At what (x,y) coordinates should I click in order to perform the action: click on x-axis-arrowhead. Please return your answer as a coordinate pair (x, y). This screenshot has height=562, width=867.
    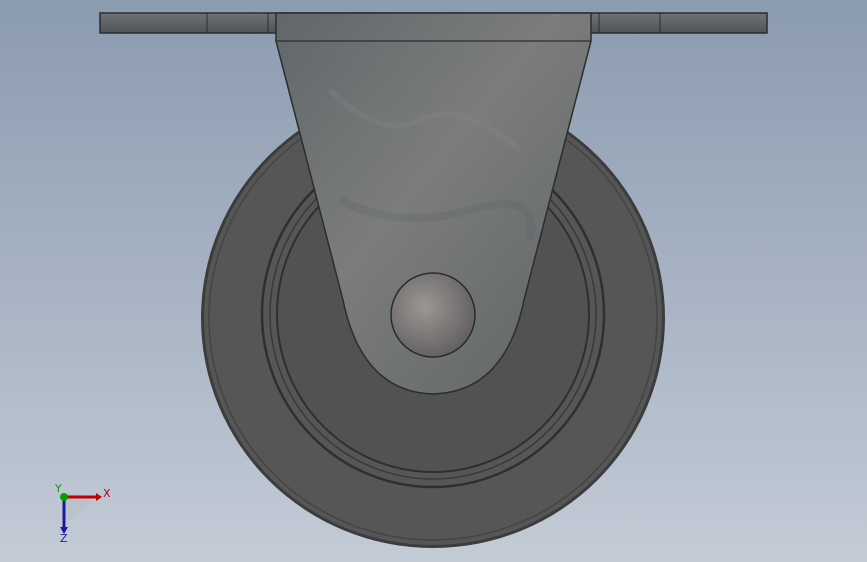
    Looking at the image, I should click on (99, 497).